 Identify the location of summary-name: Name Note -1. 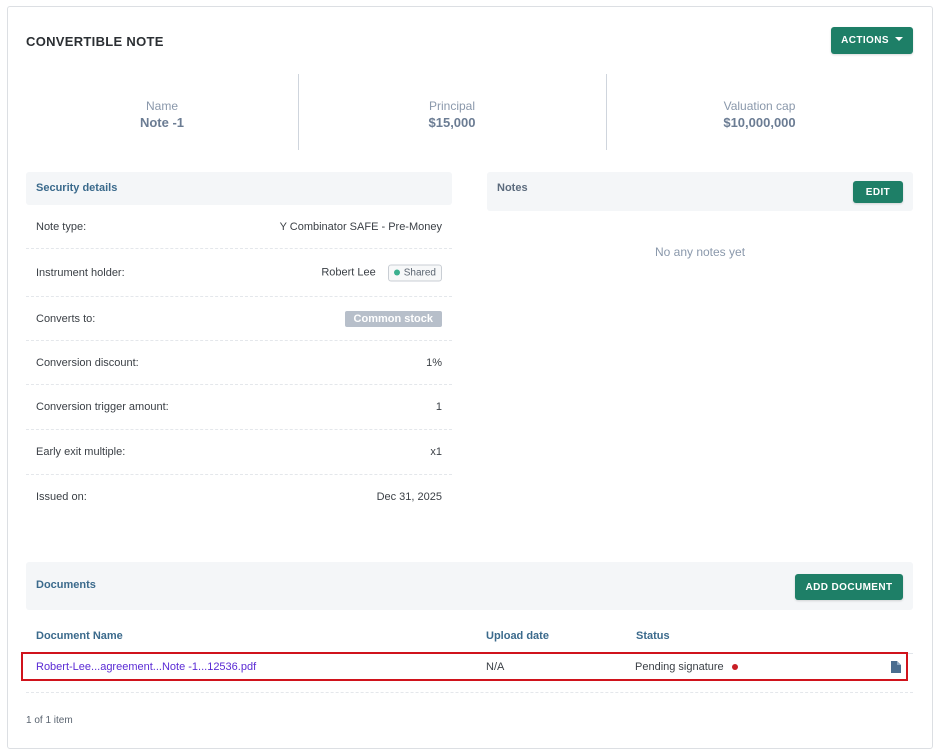
(162, 112).